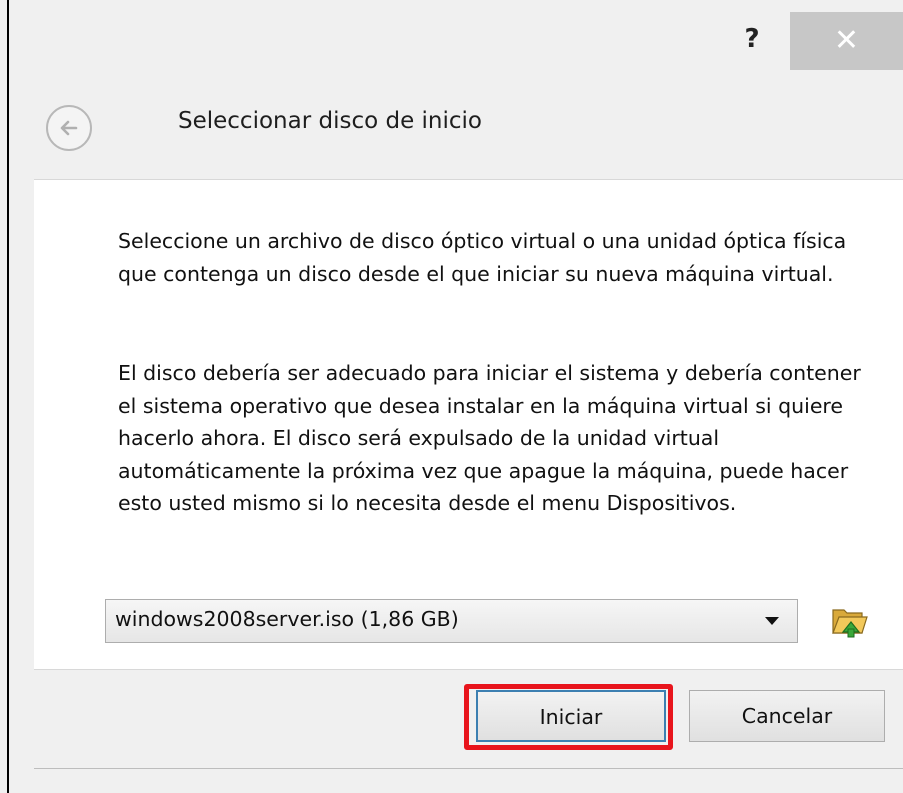 Image resolution: width=903 pixels, height=793 pixels. I want to click on chevron-down-icon, so click(772, 621).